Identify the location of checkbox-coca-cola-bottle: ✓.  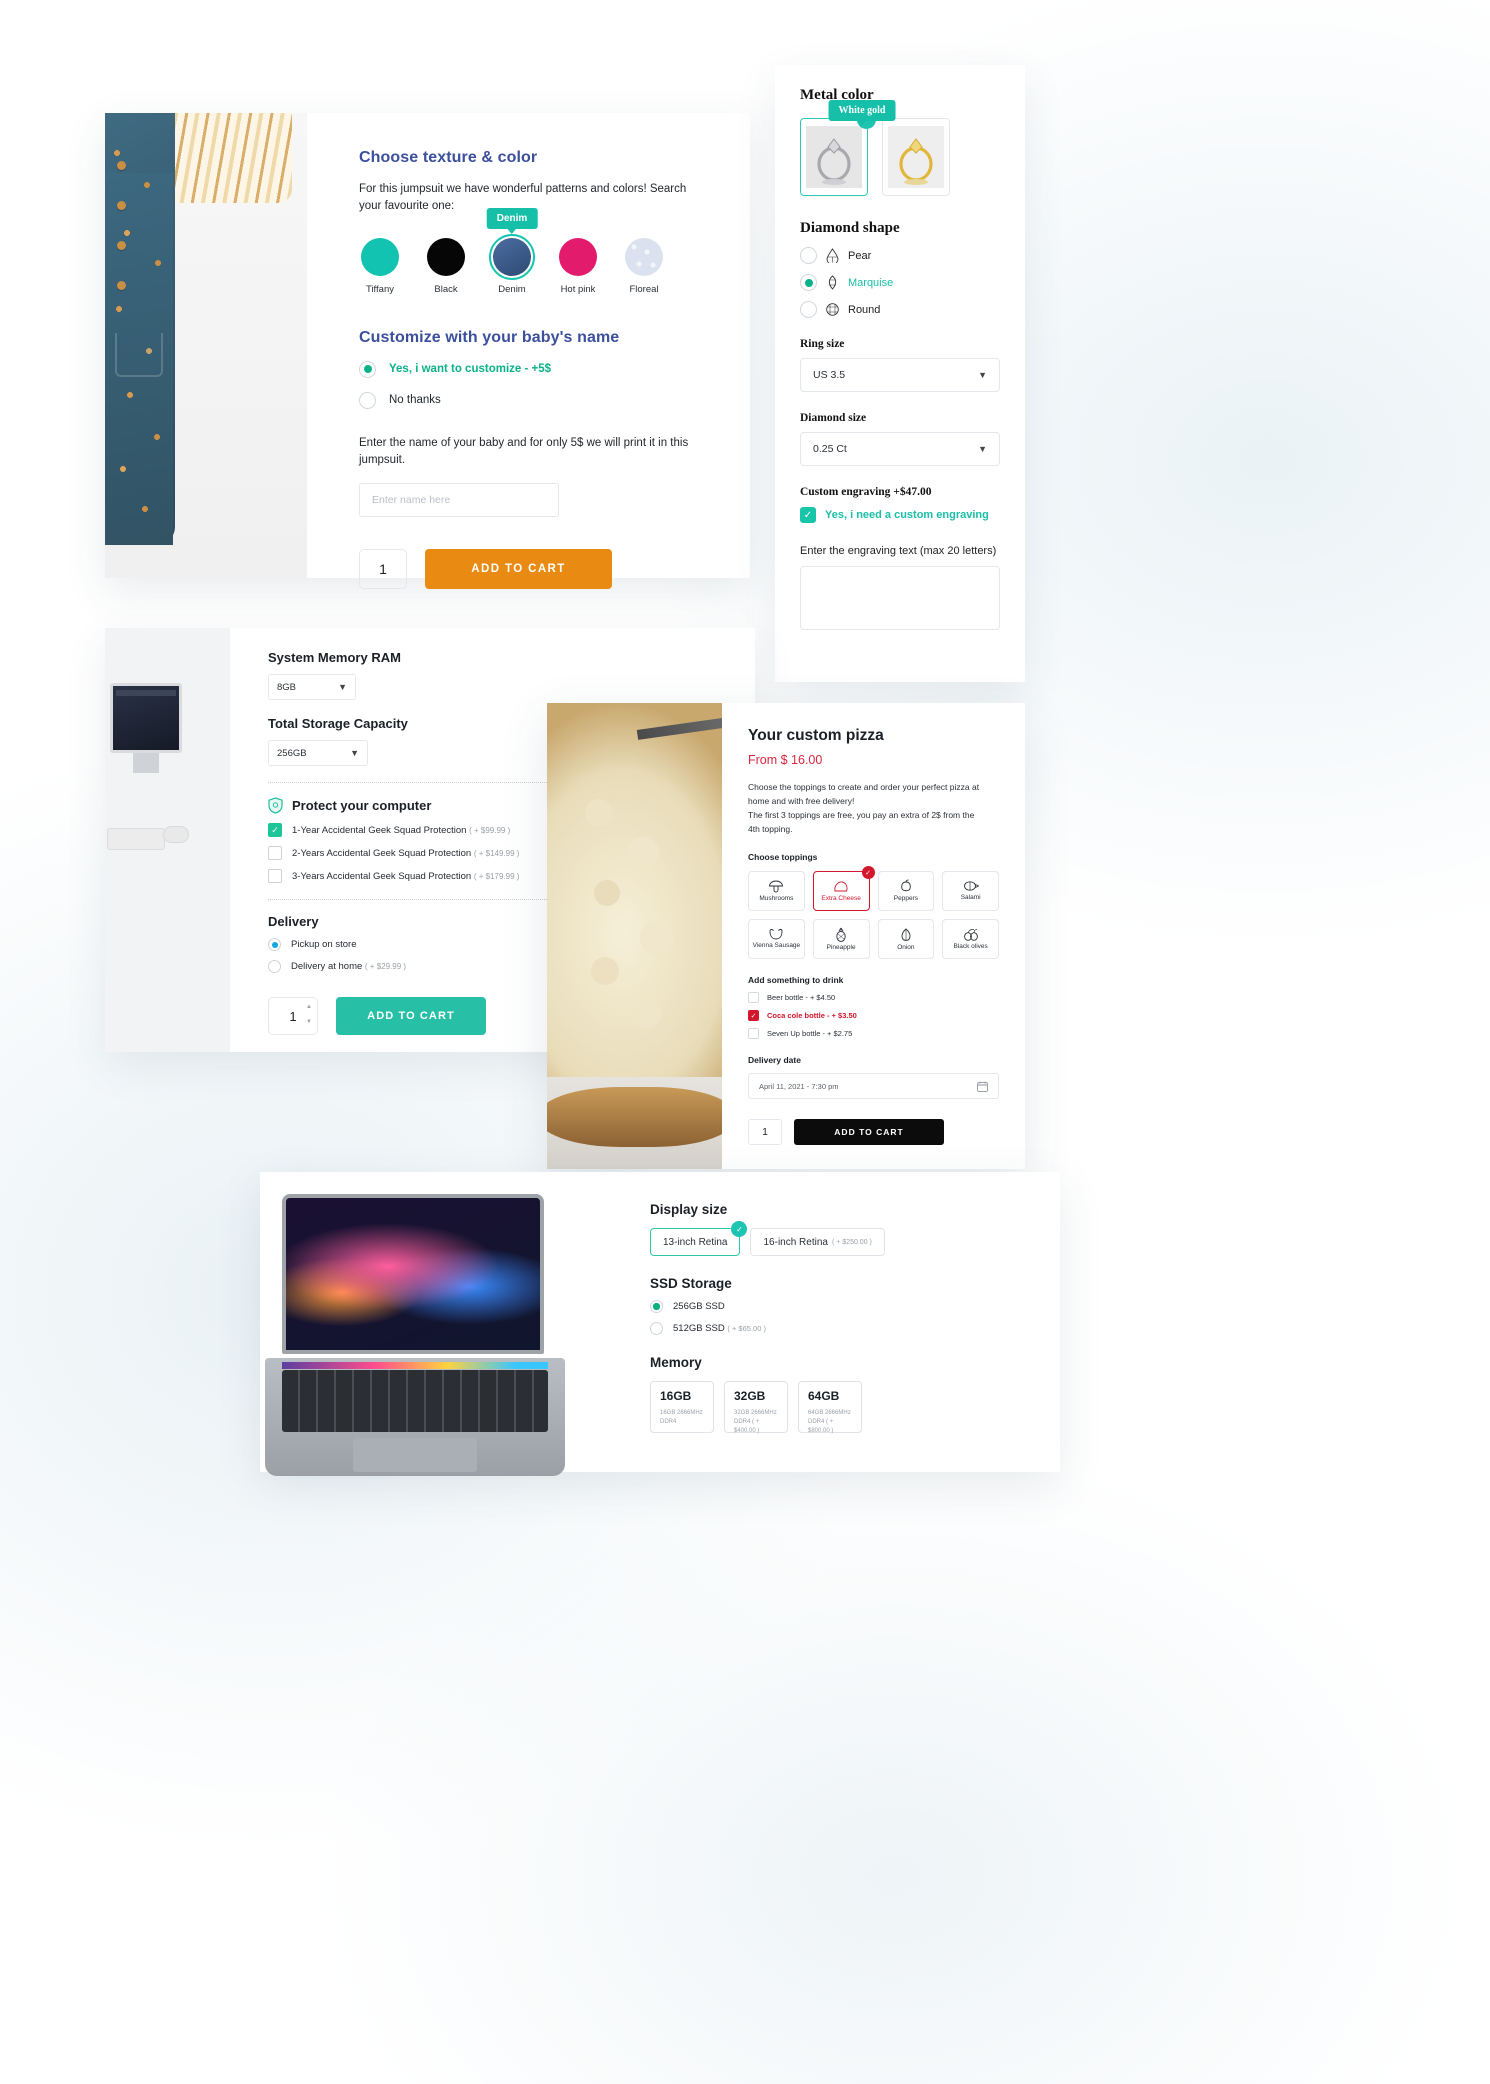
(753, 1016).